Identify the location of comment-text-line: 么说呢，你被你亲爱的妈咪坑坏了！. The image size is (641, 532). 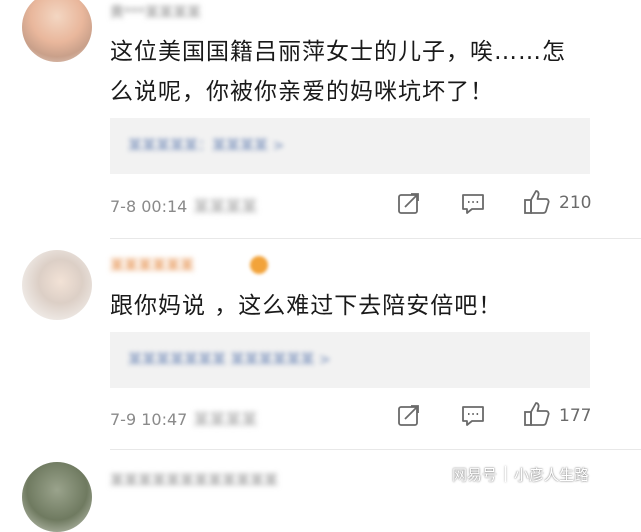
(302, 92).